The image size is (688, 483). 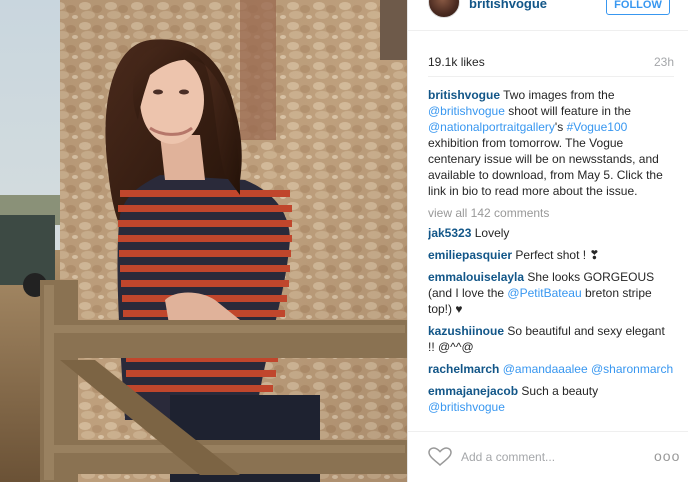 I want to click on caption-text-3: 's, so click(x=559, y=127).